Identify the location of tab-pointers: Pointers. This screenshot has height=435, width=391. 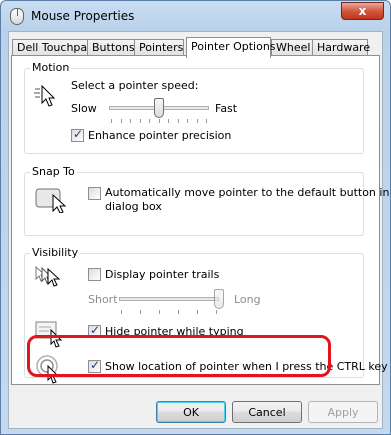
(159, 47).